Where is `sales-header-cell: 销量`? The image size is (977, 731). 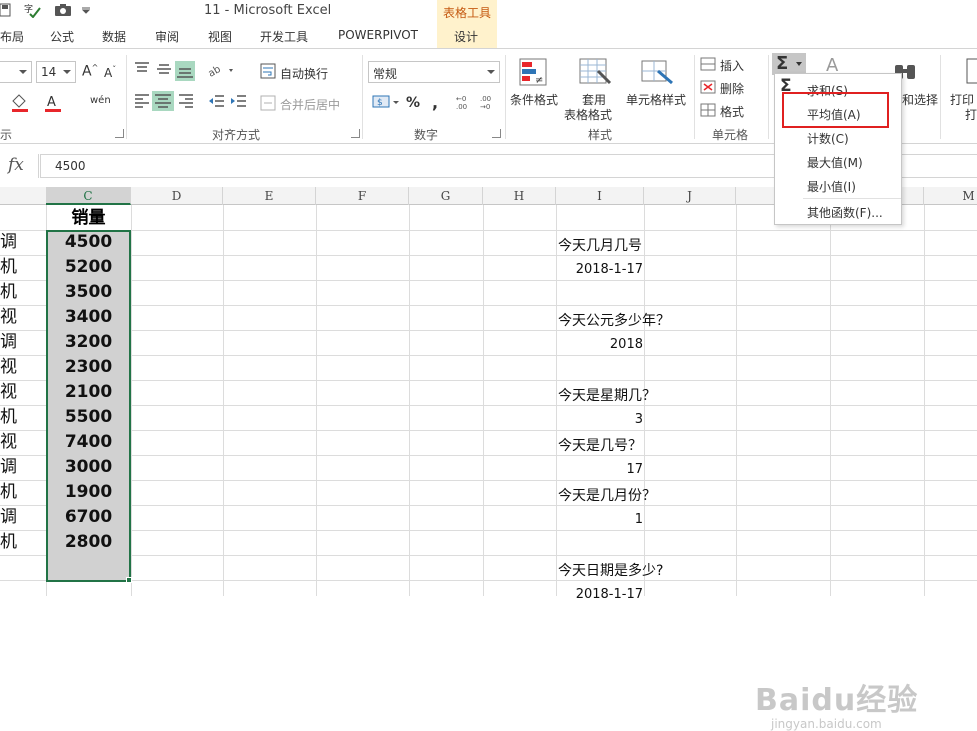 sales-header-cell: 销量 is located at coordinates (88, 218).